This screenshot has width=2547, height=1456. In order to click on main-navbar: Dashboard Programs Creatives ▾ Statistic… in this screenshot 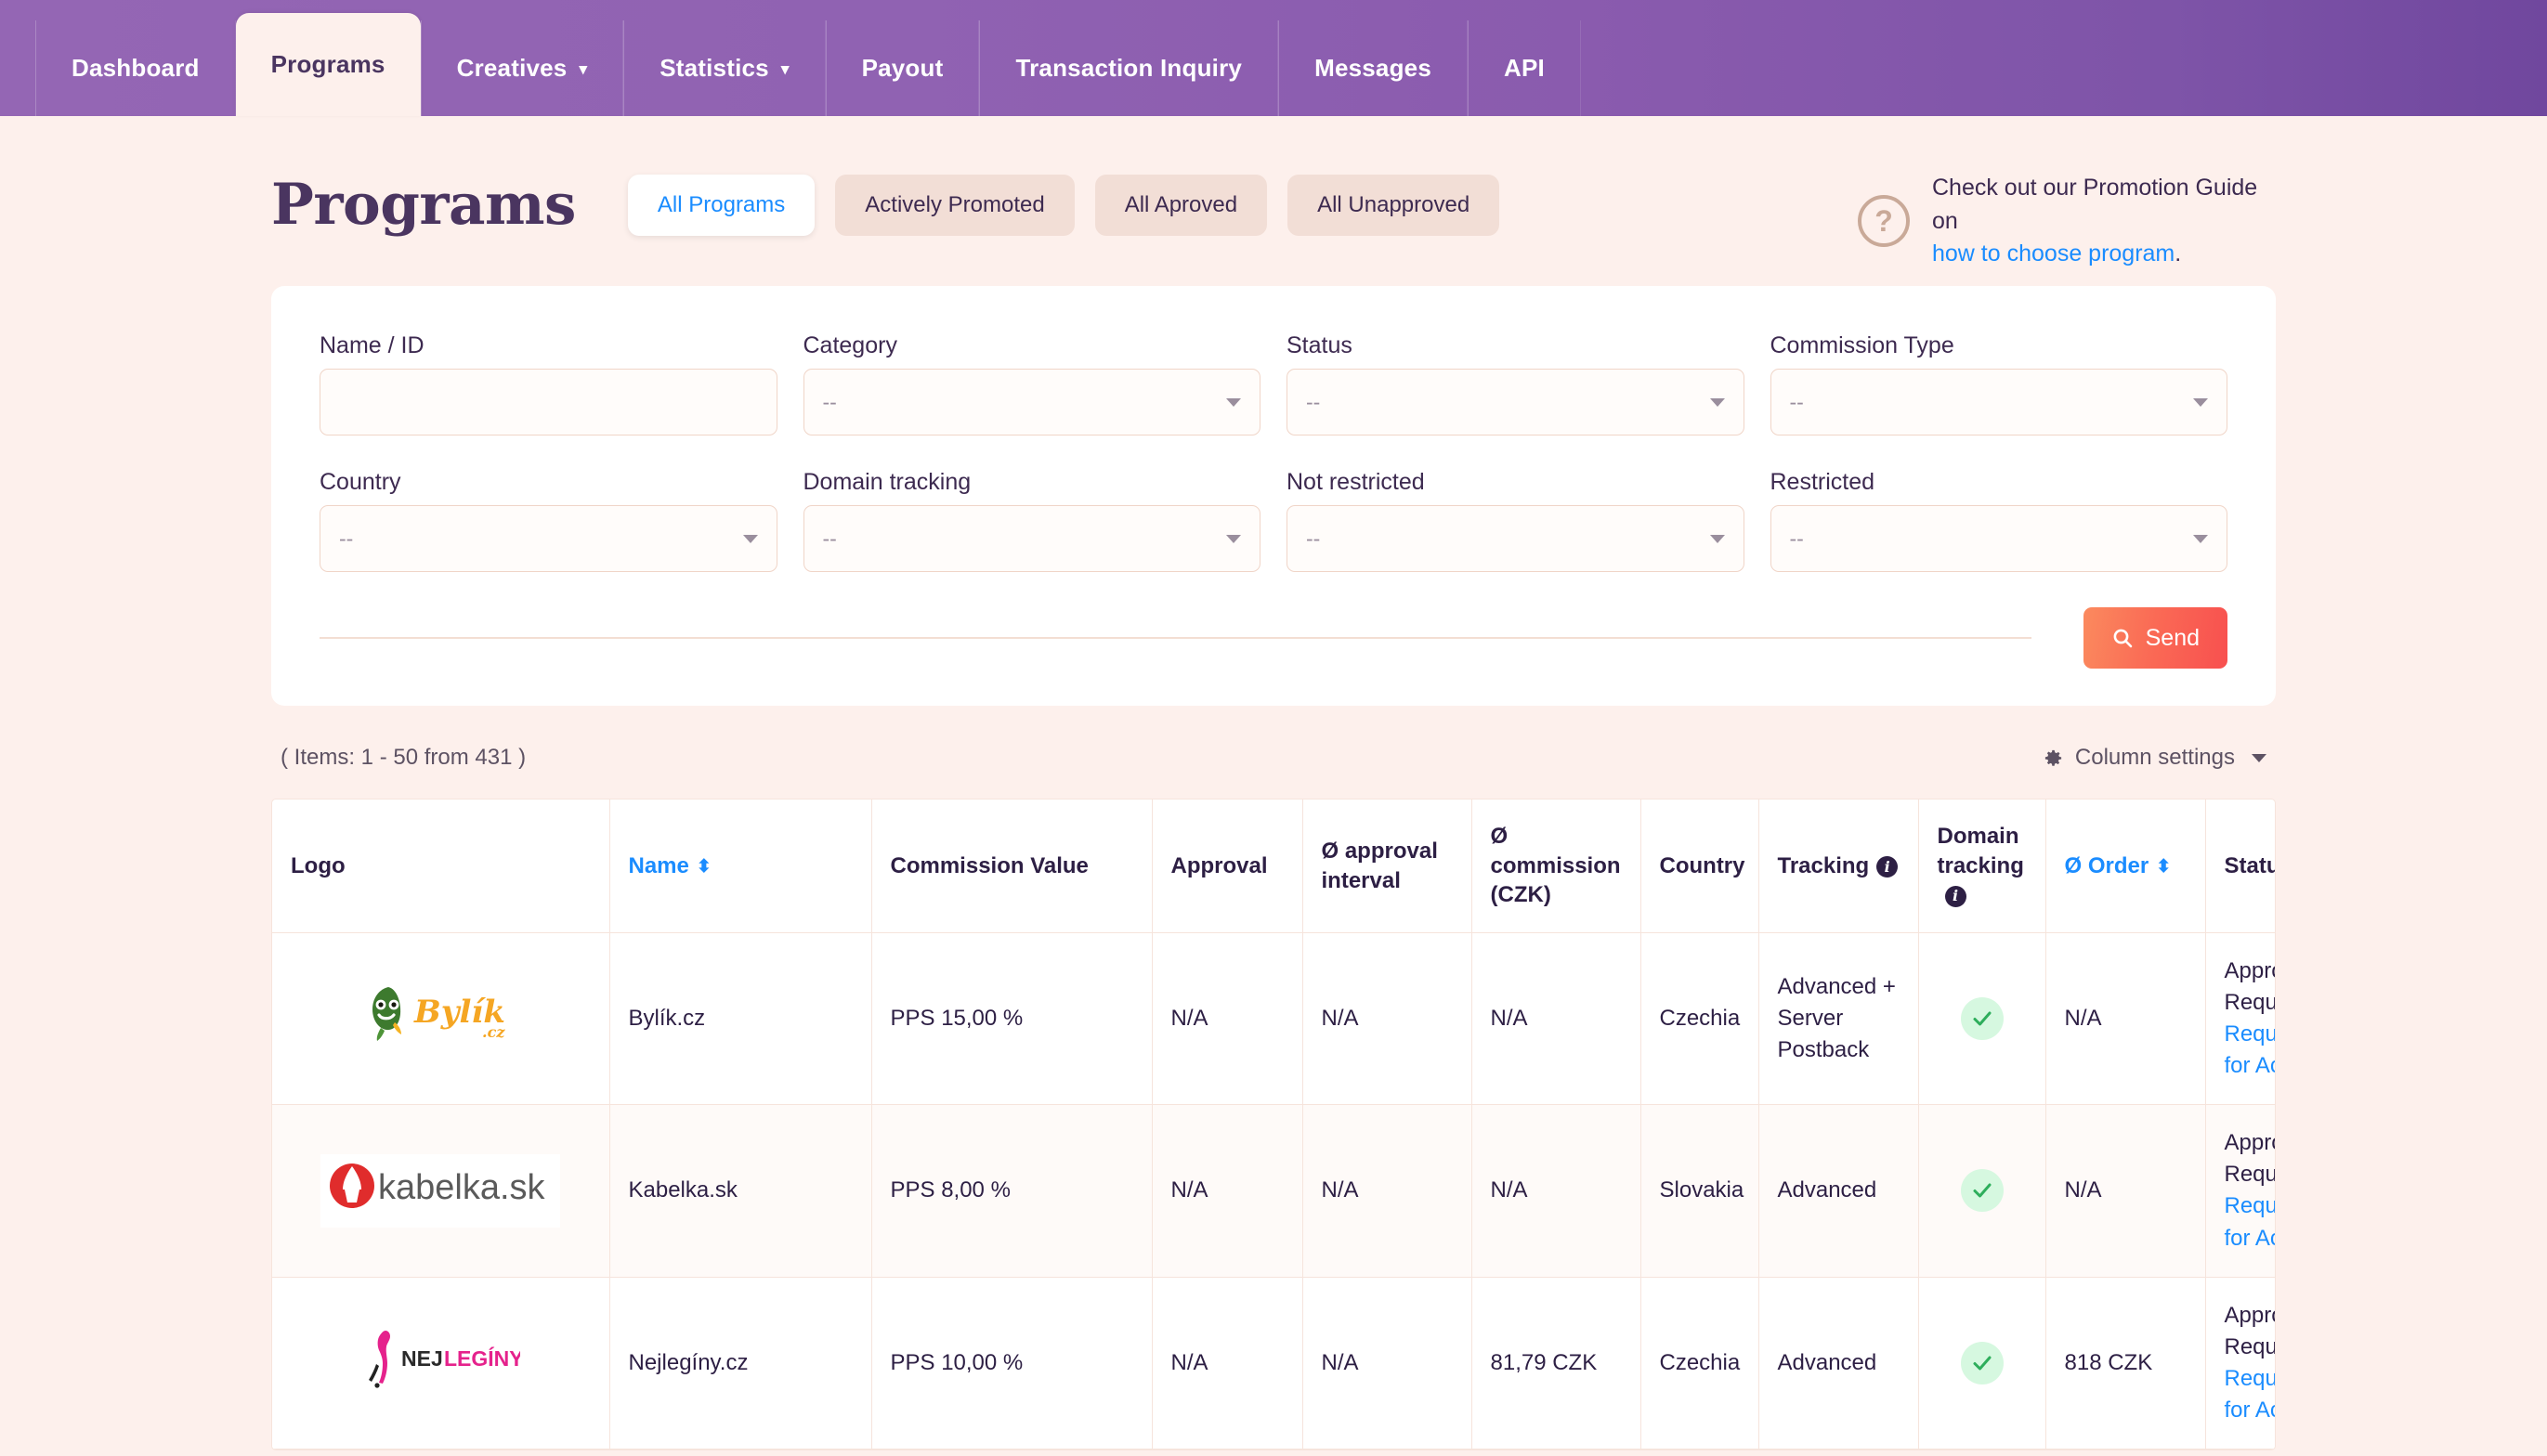, I will do `click(1274, 58)`.